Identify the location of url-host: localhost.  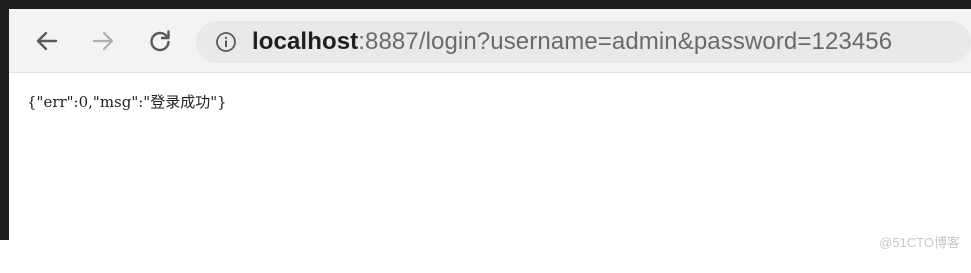
(305, 41).